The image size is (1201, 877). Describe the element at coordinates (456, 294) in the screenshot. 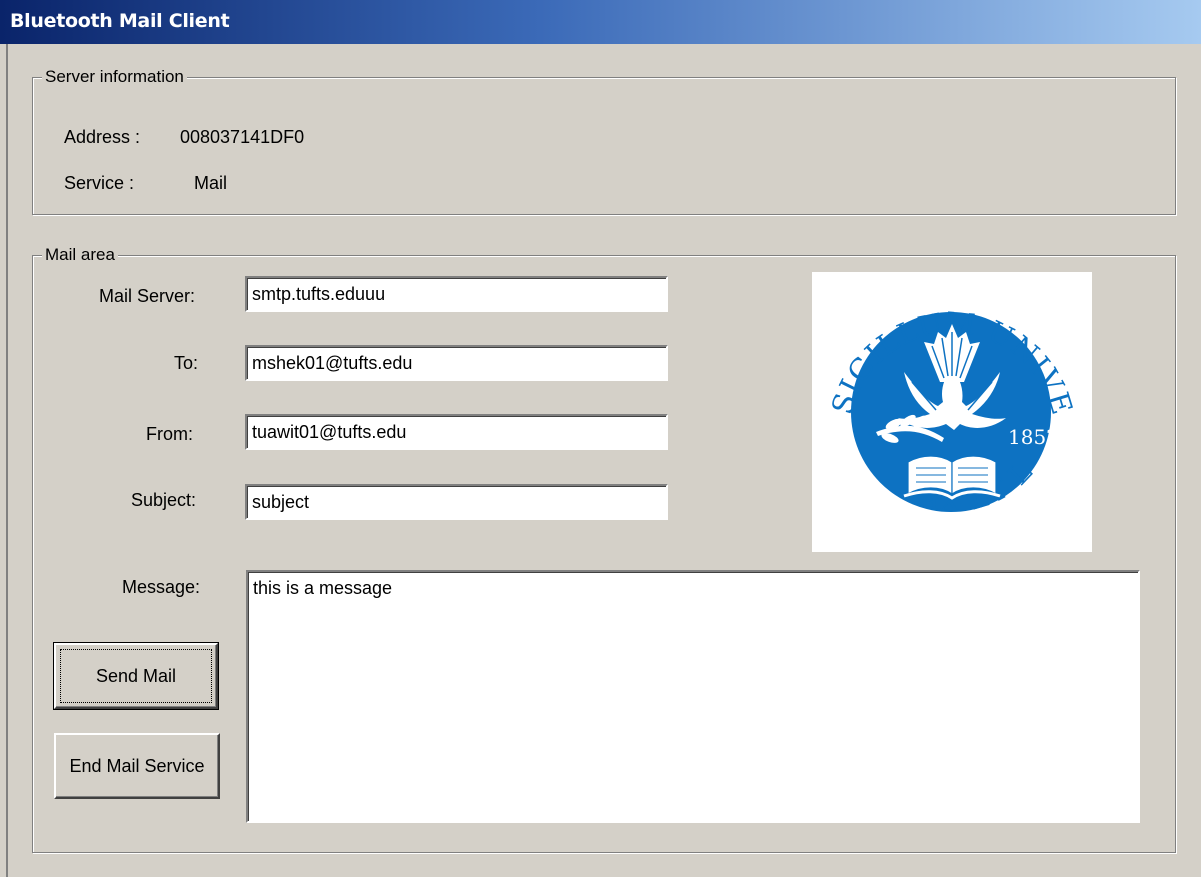

I see `mail-server-input: smtp.tufts.eduuu` at that location.